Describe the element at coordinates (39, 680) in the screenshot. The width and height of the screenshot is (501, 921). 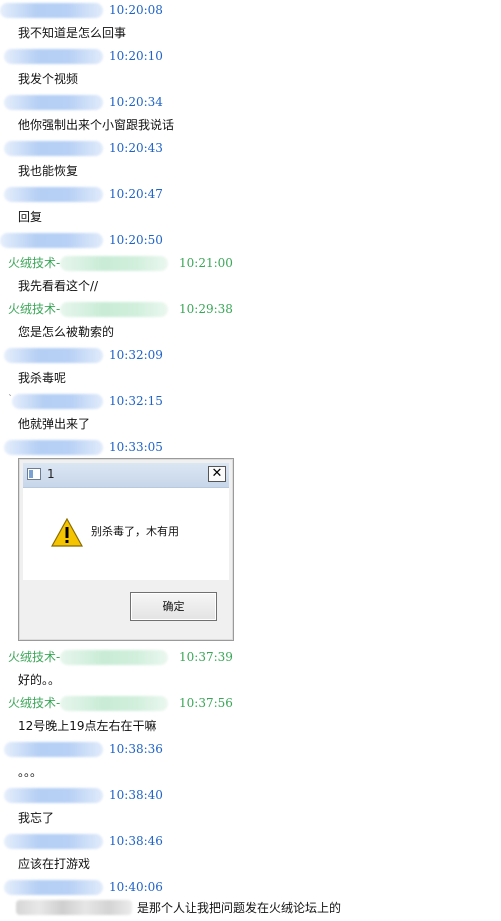
I see `message-text: 好的。。` at that location.